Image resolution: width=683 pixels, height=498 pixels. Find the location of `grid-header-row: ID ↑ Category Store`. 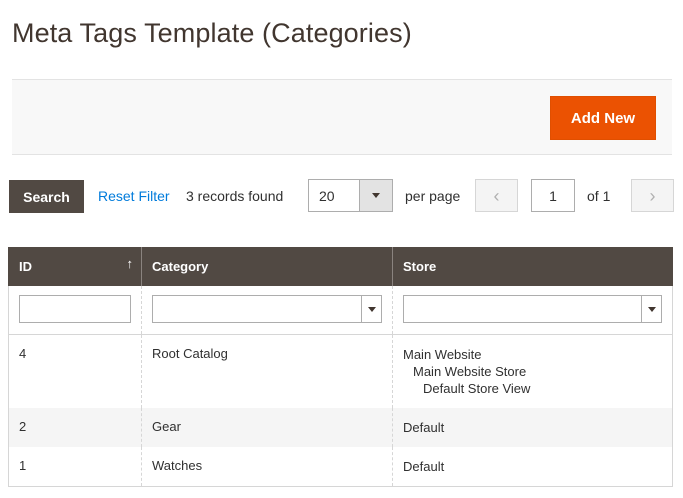

grid-header-row: ID ↑ Category Store is located at coordinates (340, 266).